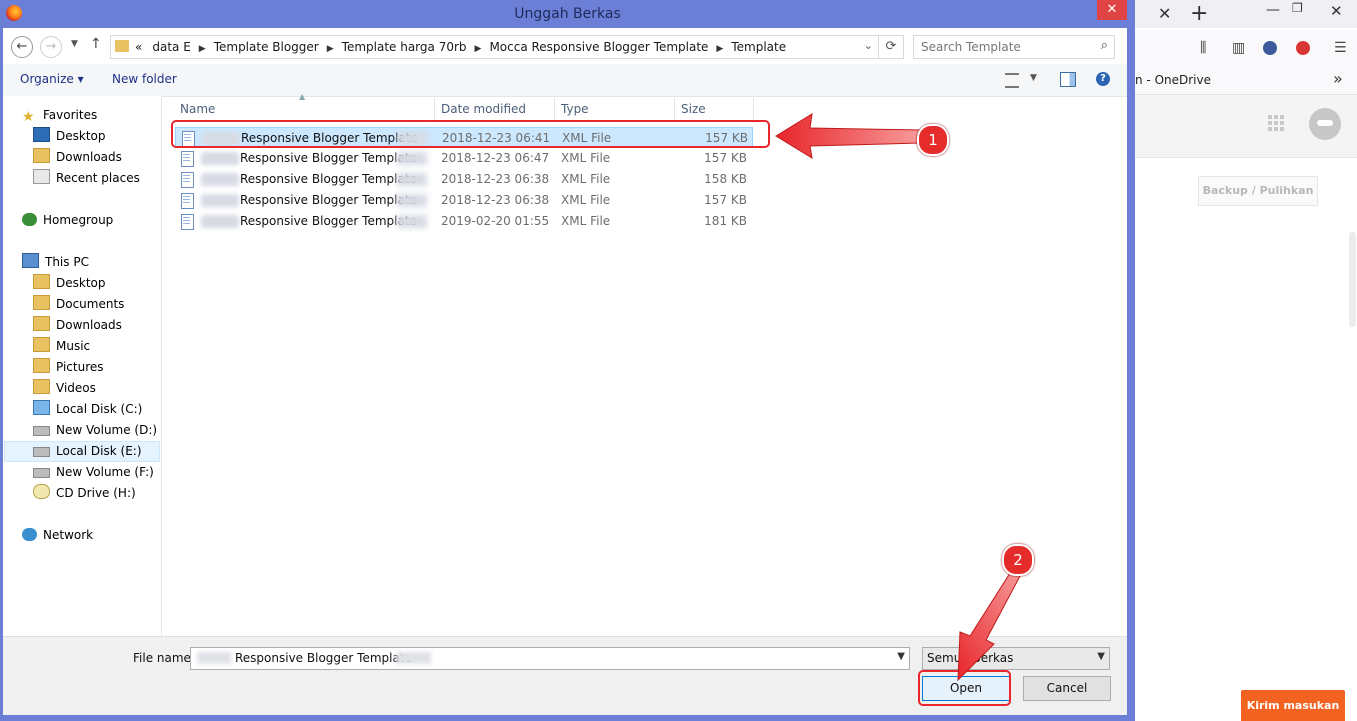 The image size is (1357, 721). What do you see at coordinates (266, 47) in the screenshot?
I see `breadcrumb-item: Template Blogger` at bounding box center [266, 47].